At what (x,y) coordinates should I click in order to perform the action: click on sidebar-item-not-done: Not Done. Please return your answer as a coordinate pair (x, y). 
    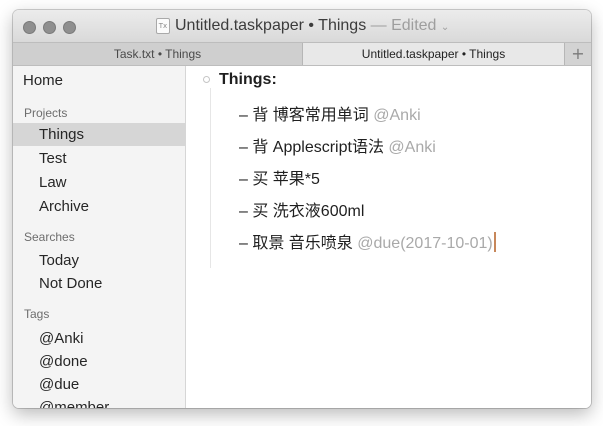
    Looking at the image, I should click on (99, 283).